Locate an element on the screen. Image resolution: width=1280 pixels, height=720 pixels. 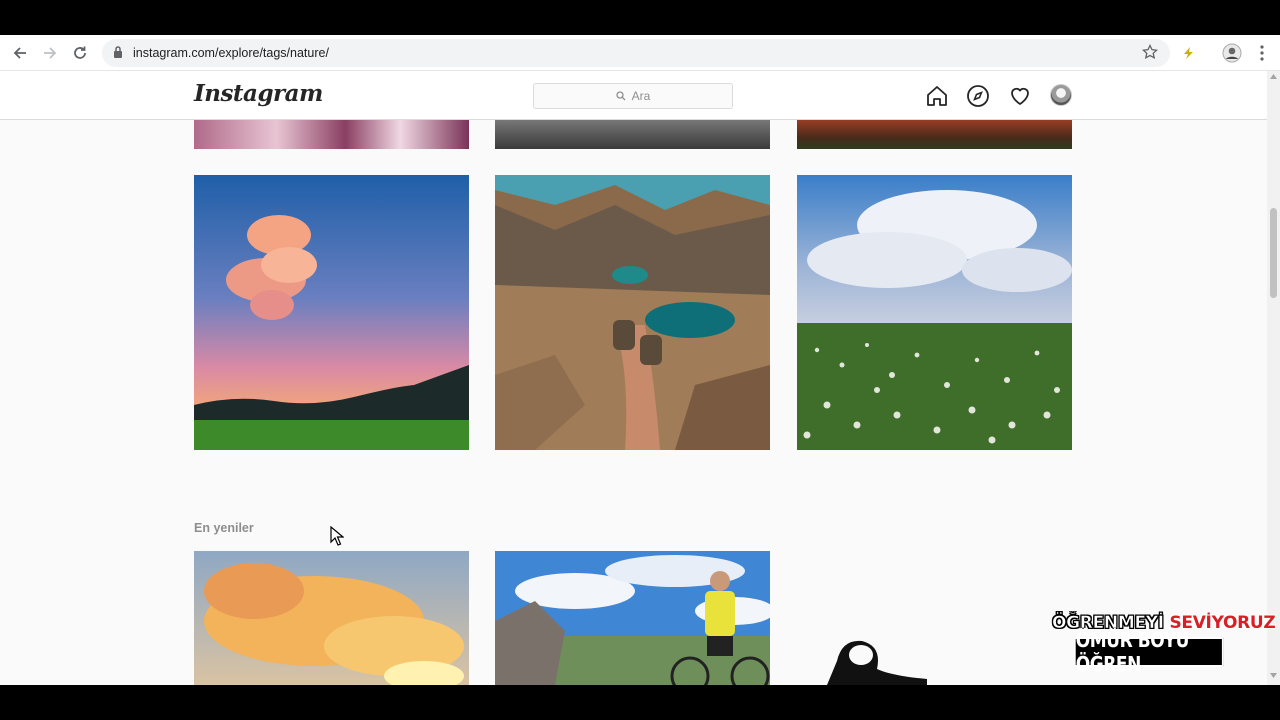
profile-icon is located at coordinates (1232, 53).